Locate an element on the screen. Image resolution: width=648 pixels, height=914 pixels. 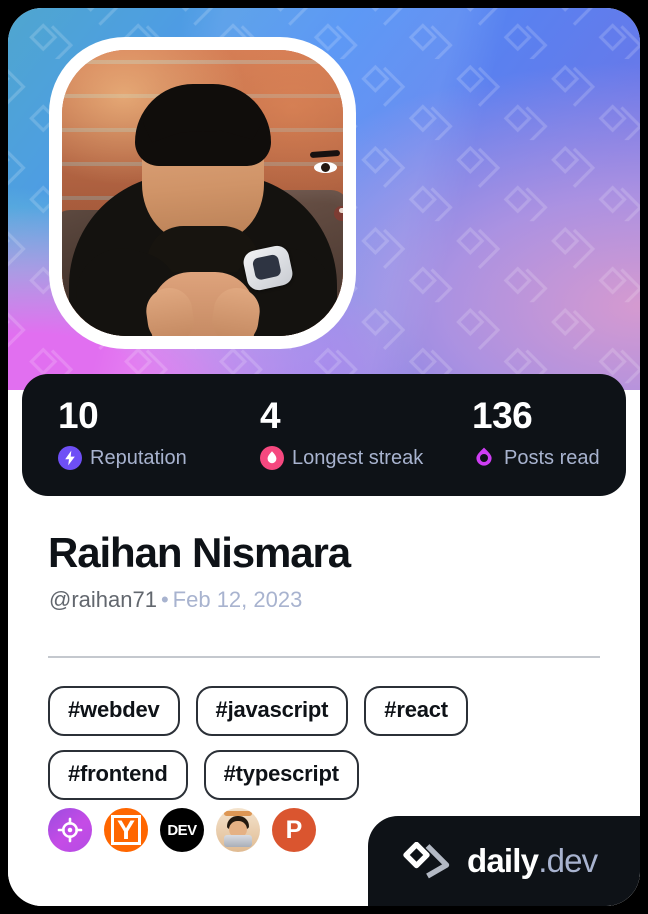
target-source-icon is located at coordinates (70, 830).